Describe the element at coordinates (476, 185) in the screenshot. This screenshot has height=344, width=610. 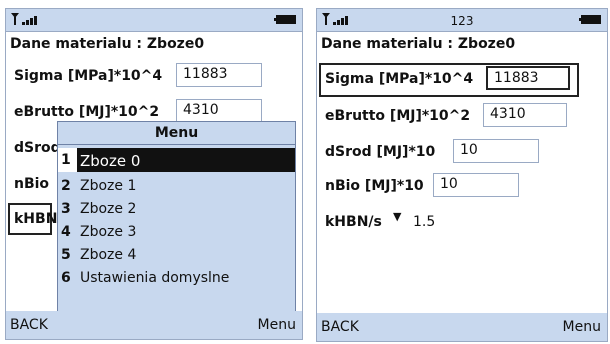
I see `nbio-input: 10` at that location.